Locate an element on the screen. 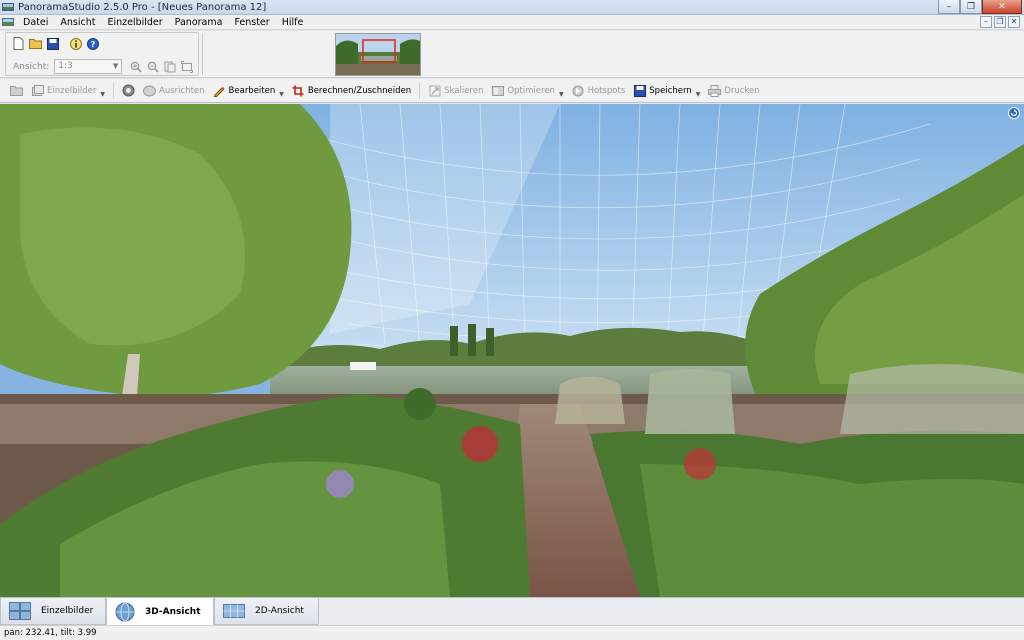 The width and height of the screenshot is (1024, 640). speichern-dropdown-icon: ▼ is located at coordinates (698, 94).